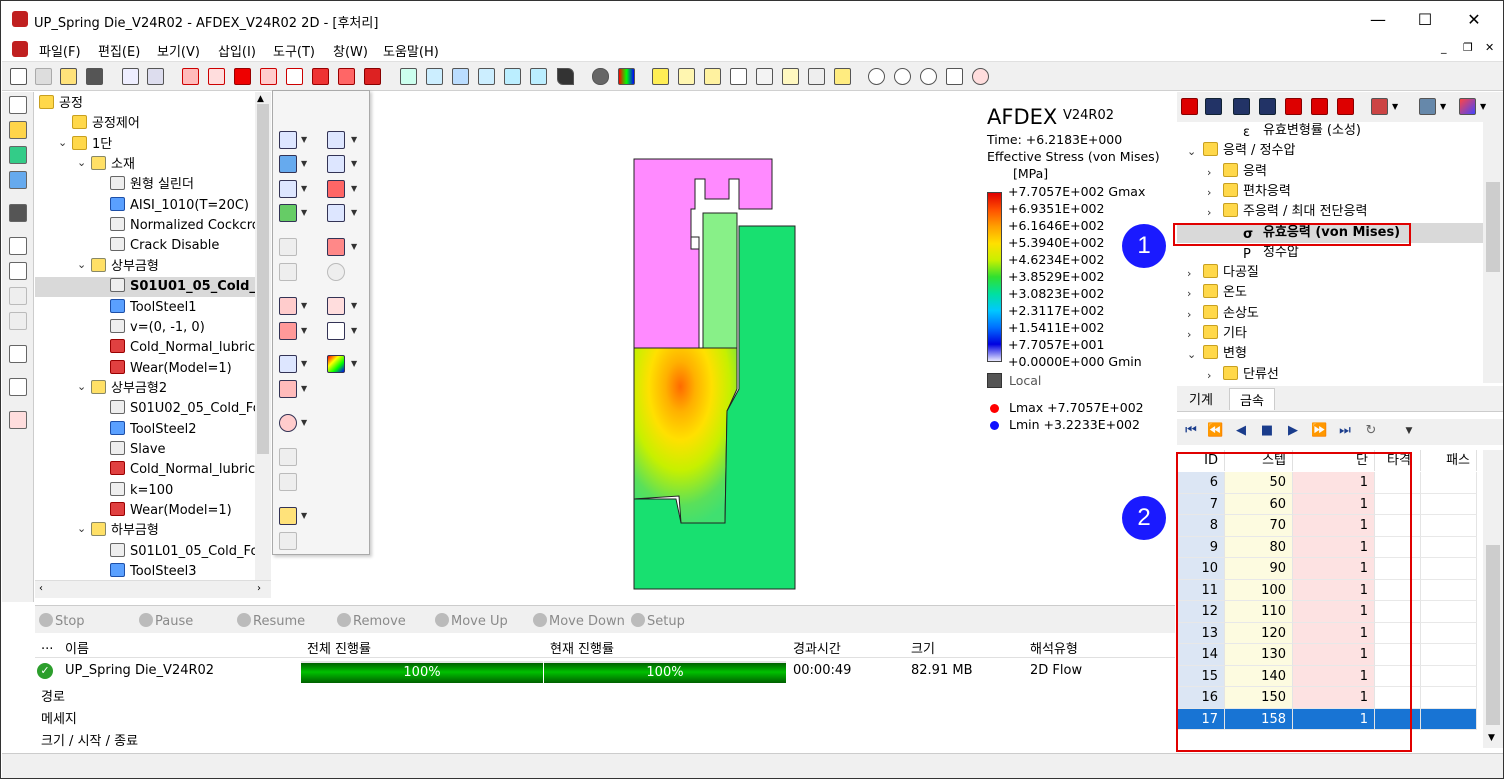  I want to click on result-tree-item: › 편차응력, so click(1330, 192).